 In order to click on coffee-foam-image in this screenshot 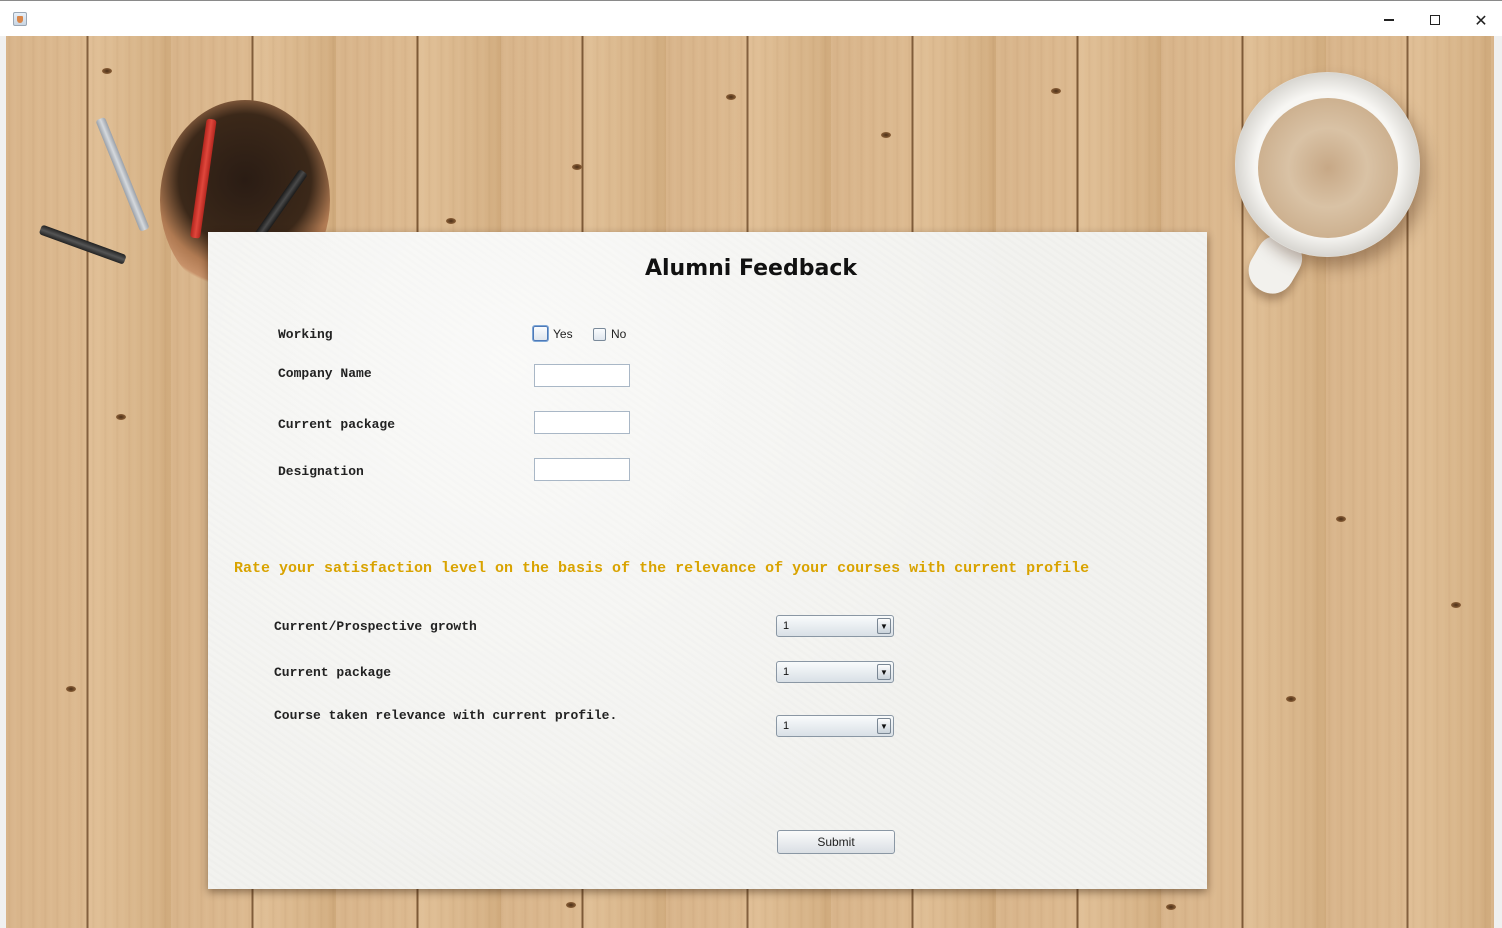, I will do `click(1328, 168)`.